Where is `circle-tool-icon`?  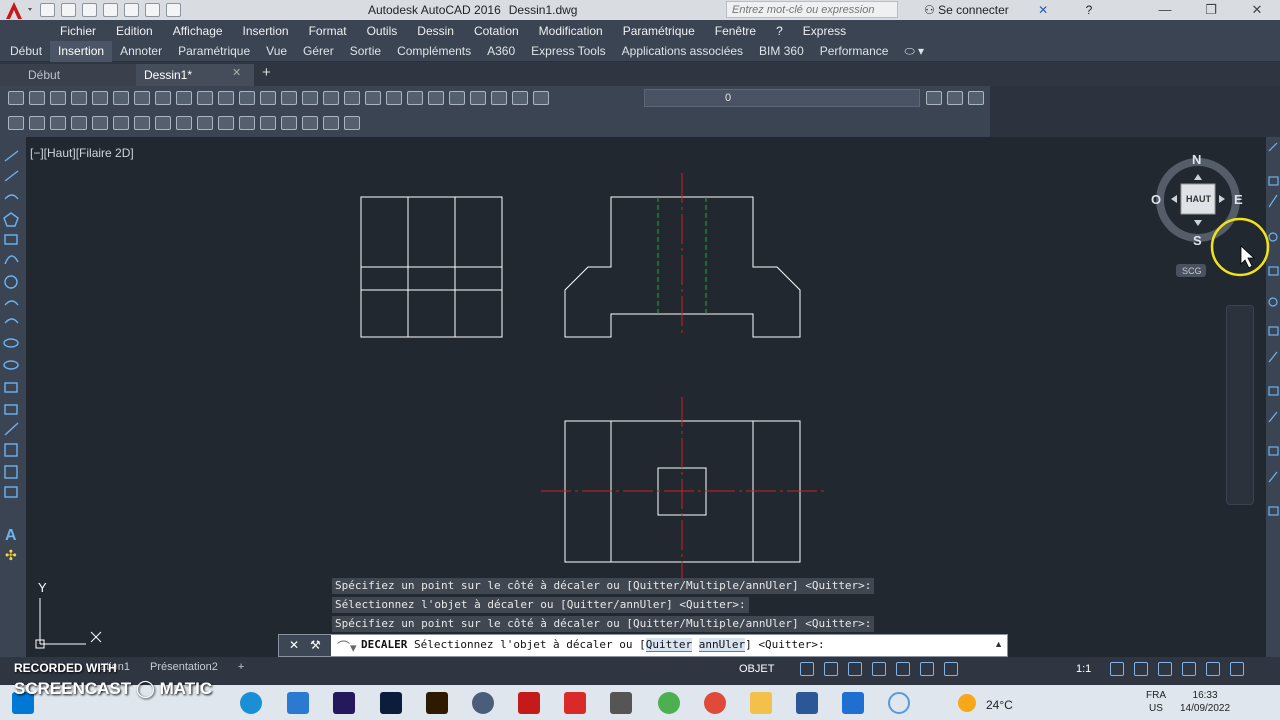 circle-tool-icon is located at coordinates (163, 123).